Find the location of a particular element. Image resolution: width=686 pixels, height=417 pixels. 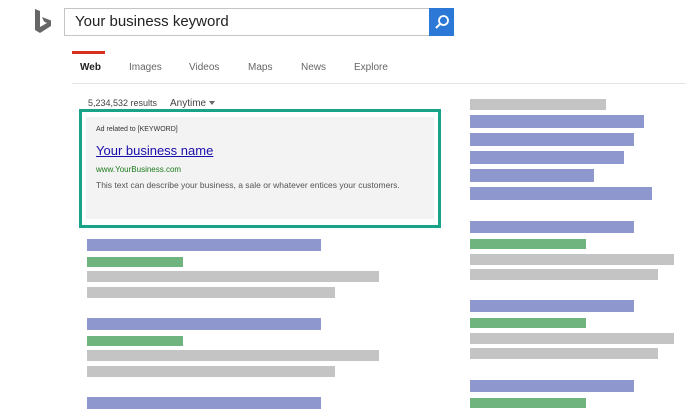

ad-url: www.YourBusiness.com is located at coordinates (138, 169).